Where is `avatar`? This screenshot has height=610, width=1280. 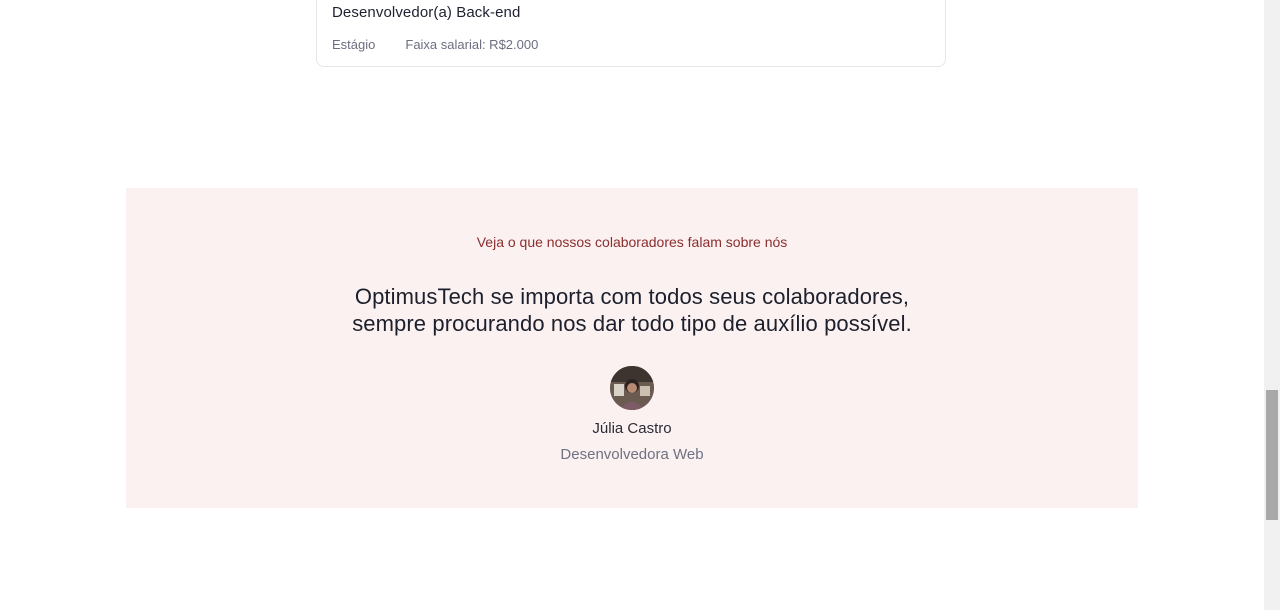 avatar is located at coordinates (632, 388).